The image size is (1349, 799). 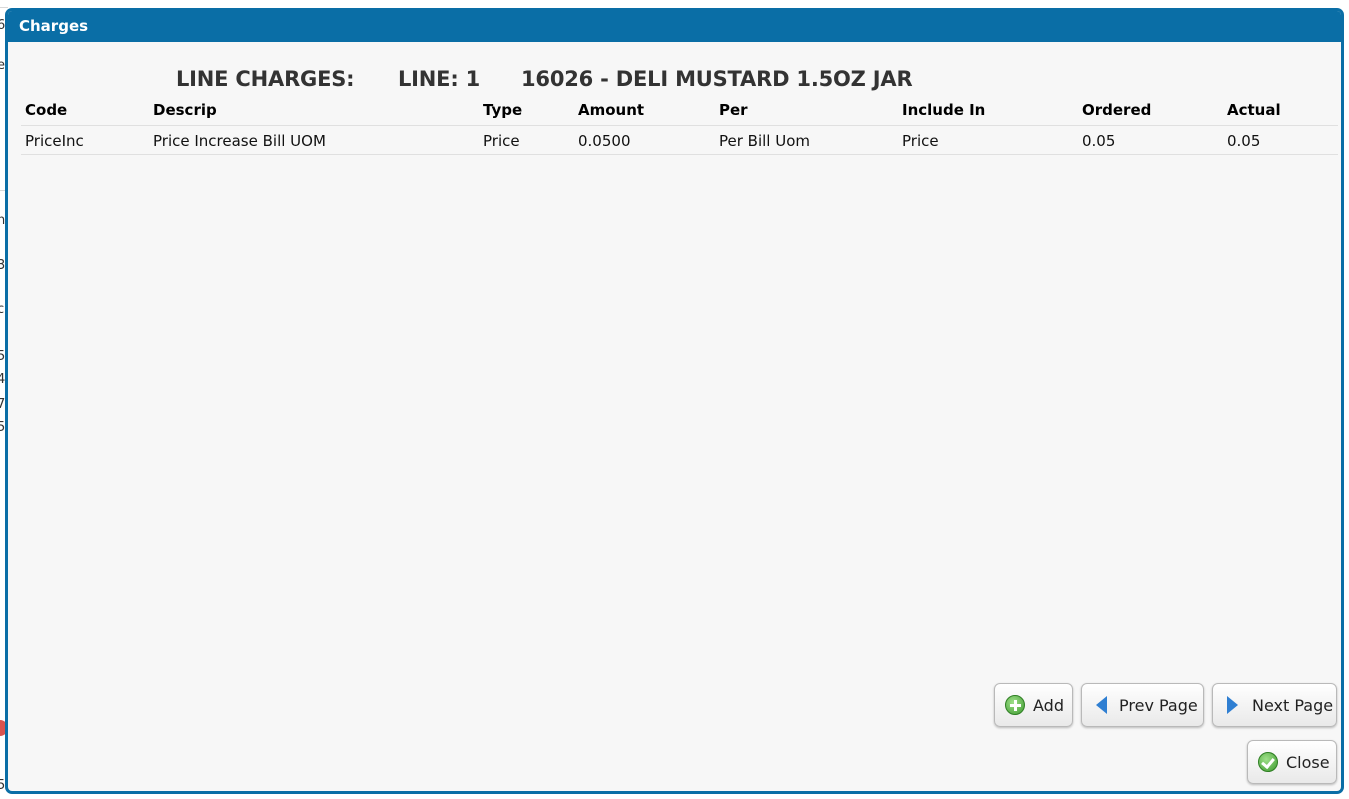 I want to click on cell-ordered: 0.05, so click(x=1099, y=141).